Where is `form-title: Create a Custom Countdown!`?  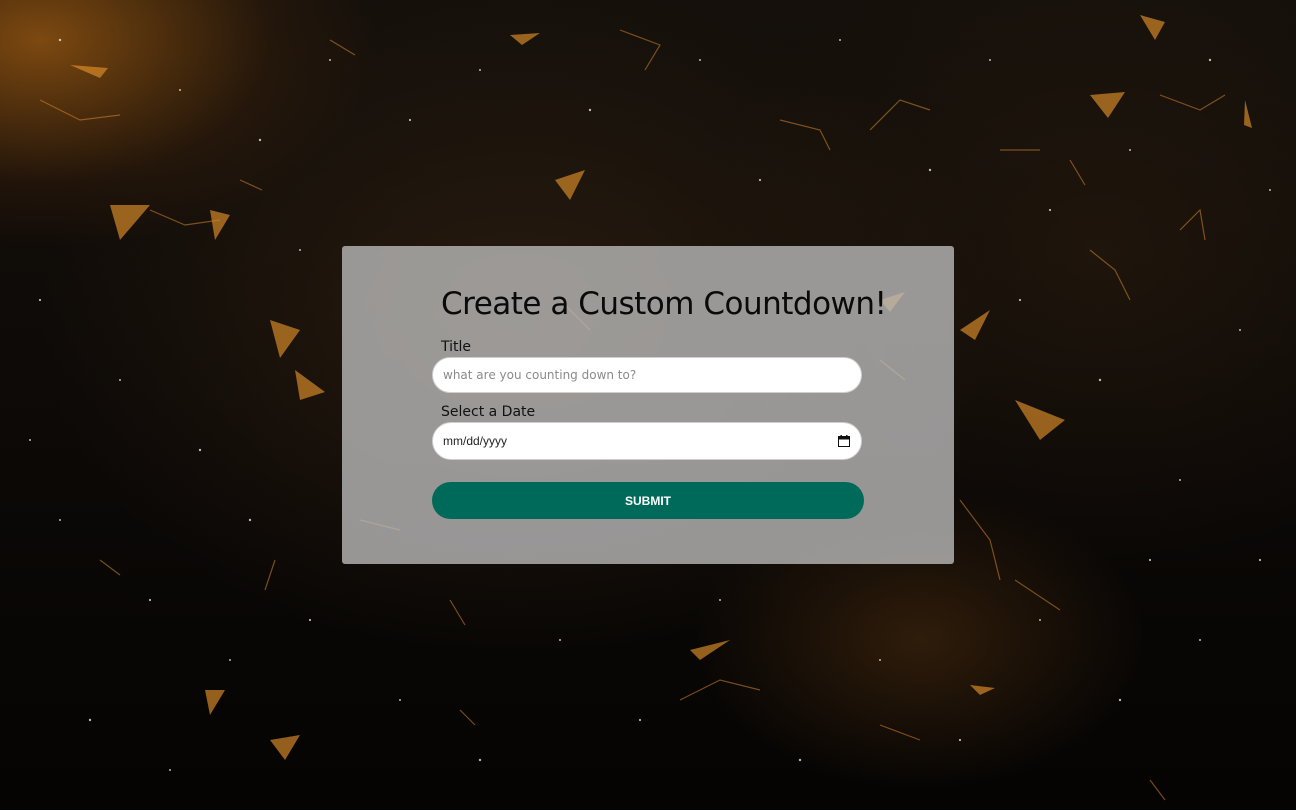 form-title: Create a Custom Countdown! is located at coordinates (664, 304).